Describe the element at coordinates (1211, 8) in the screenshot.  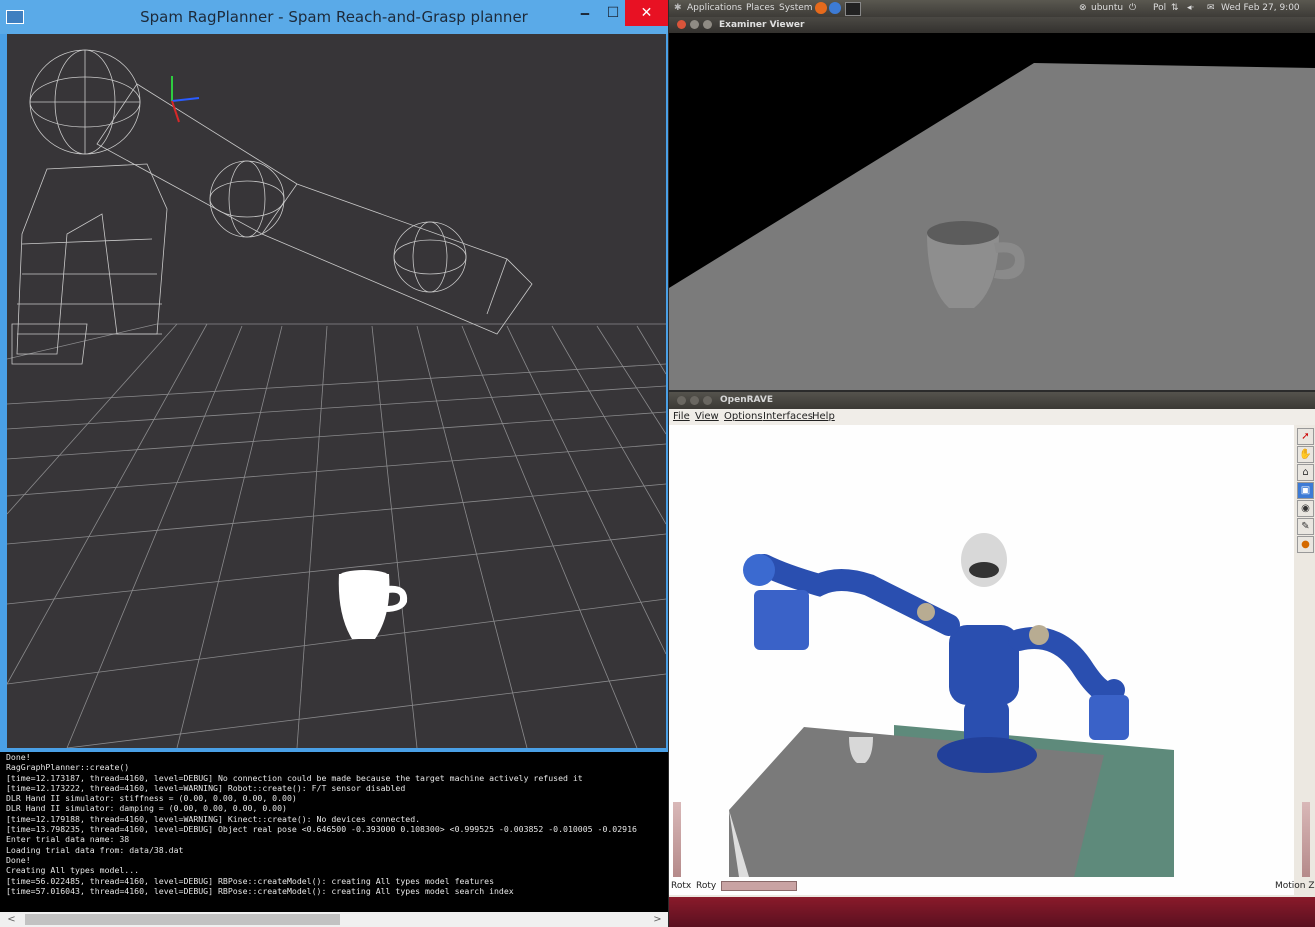
I see `mail-icon: ✉` at that location.